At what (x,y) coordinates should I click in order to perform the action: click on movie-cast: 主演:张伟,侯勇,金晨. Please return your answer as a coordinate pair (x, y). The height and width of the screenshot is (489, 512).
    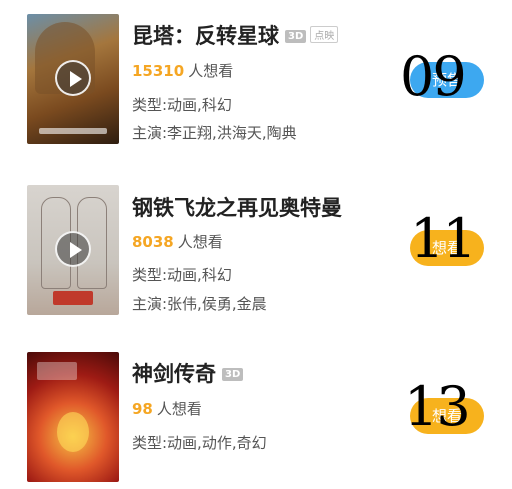
    Looking at the image, I should click on (199, 304).